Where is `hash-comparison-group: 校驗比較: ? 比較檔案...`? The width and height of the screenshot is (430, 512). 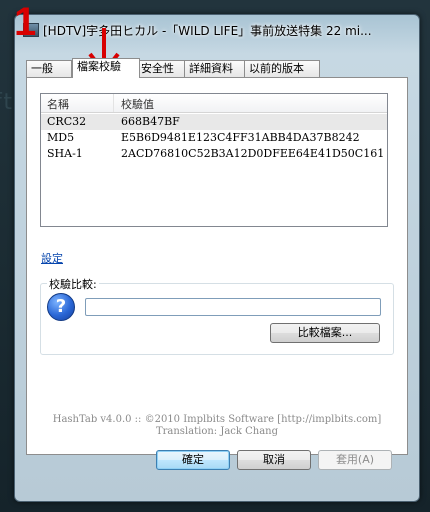 hash-comparison-group: 校驗比較: ? 比較檔案... is located at coordinates (217, 315).